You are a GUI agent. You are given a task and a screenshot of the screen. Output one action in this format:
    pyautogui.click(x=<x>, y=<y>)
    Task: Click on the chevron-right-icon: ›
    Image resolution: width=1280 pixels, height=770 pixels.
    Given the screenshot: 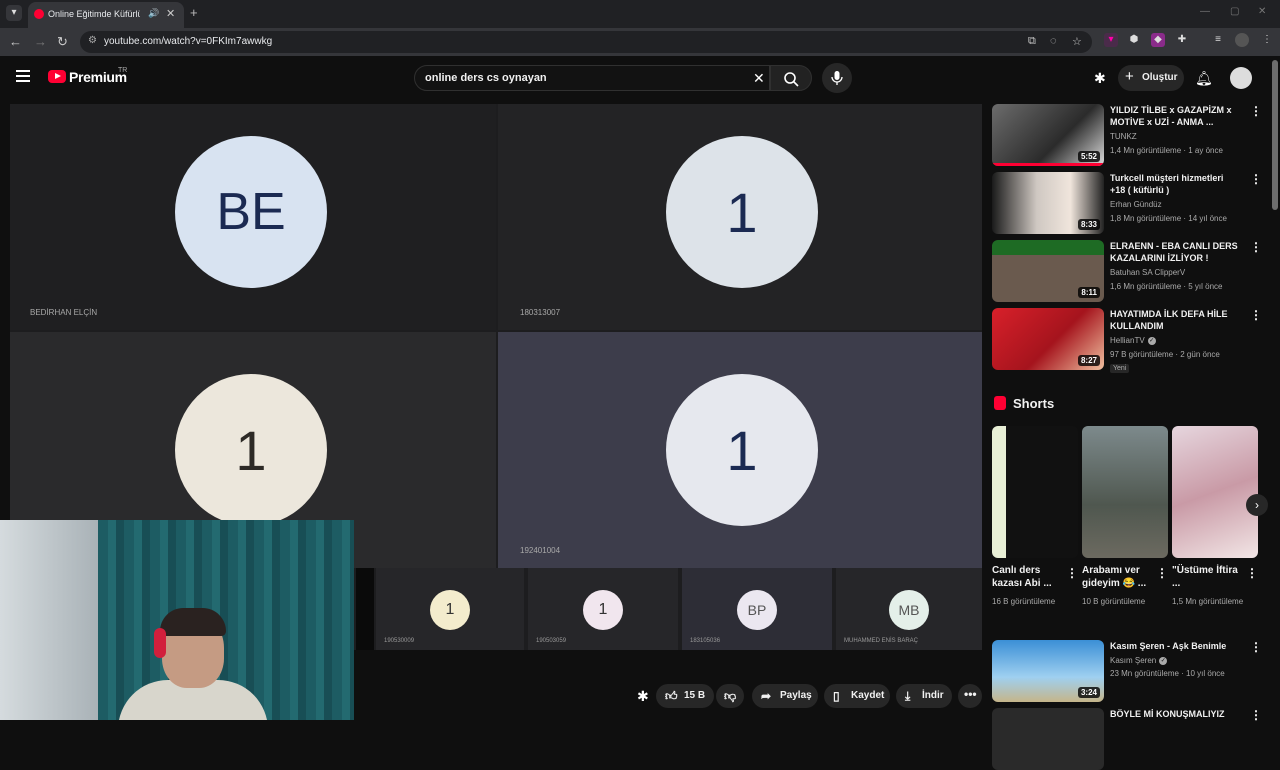 What is the action you would take?
    pyautogui.click(x=1257, y=505)
    